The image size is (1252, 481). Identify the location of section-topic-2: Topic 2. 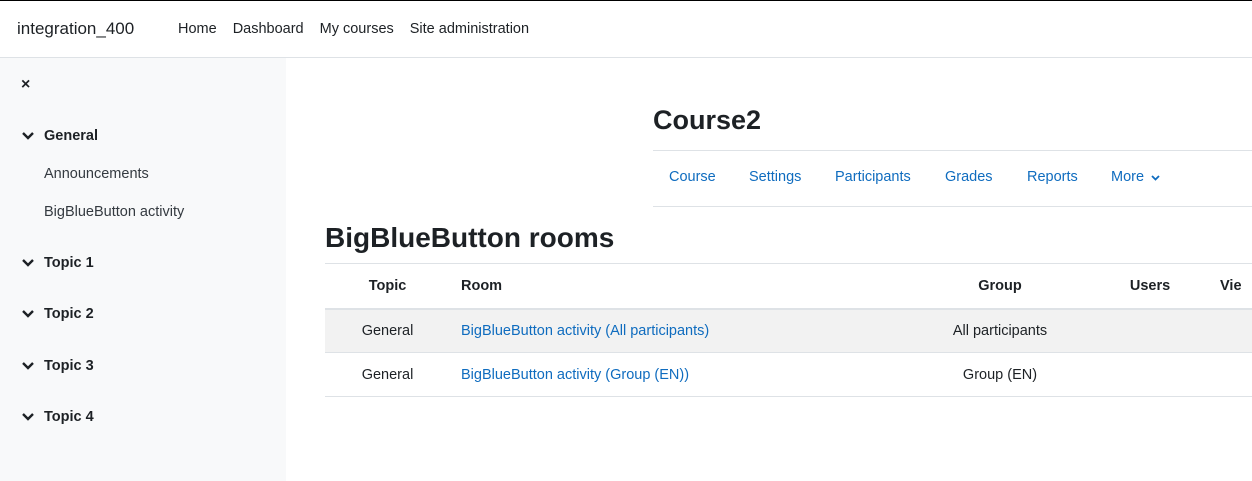
(58, 314).